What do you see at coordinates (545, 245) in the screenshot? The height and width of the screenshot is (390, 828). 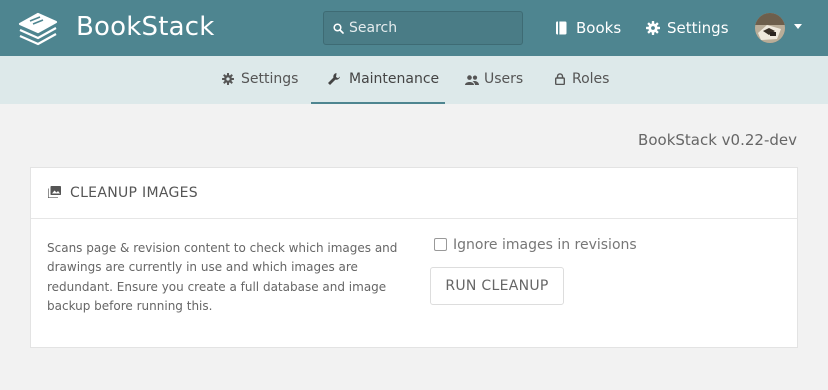 I see `ignore-revisions-label: Ignore images in revisions` at bounding box center [545, 245].